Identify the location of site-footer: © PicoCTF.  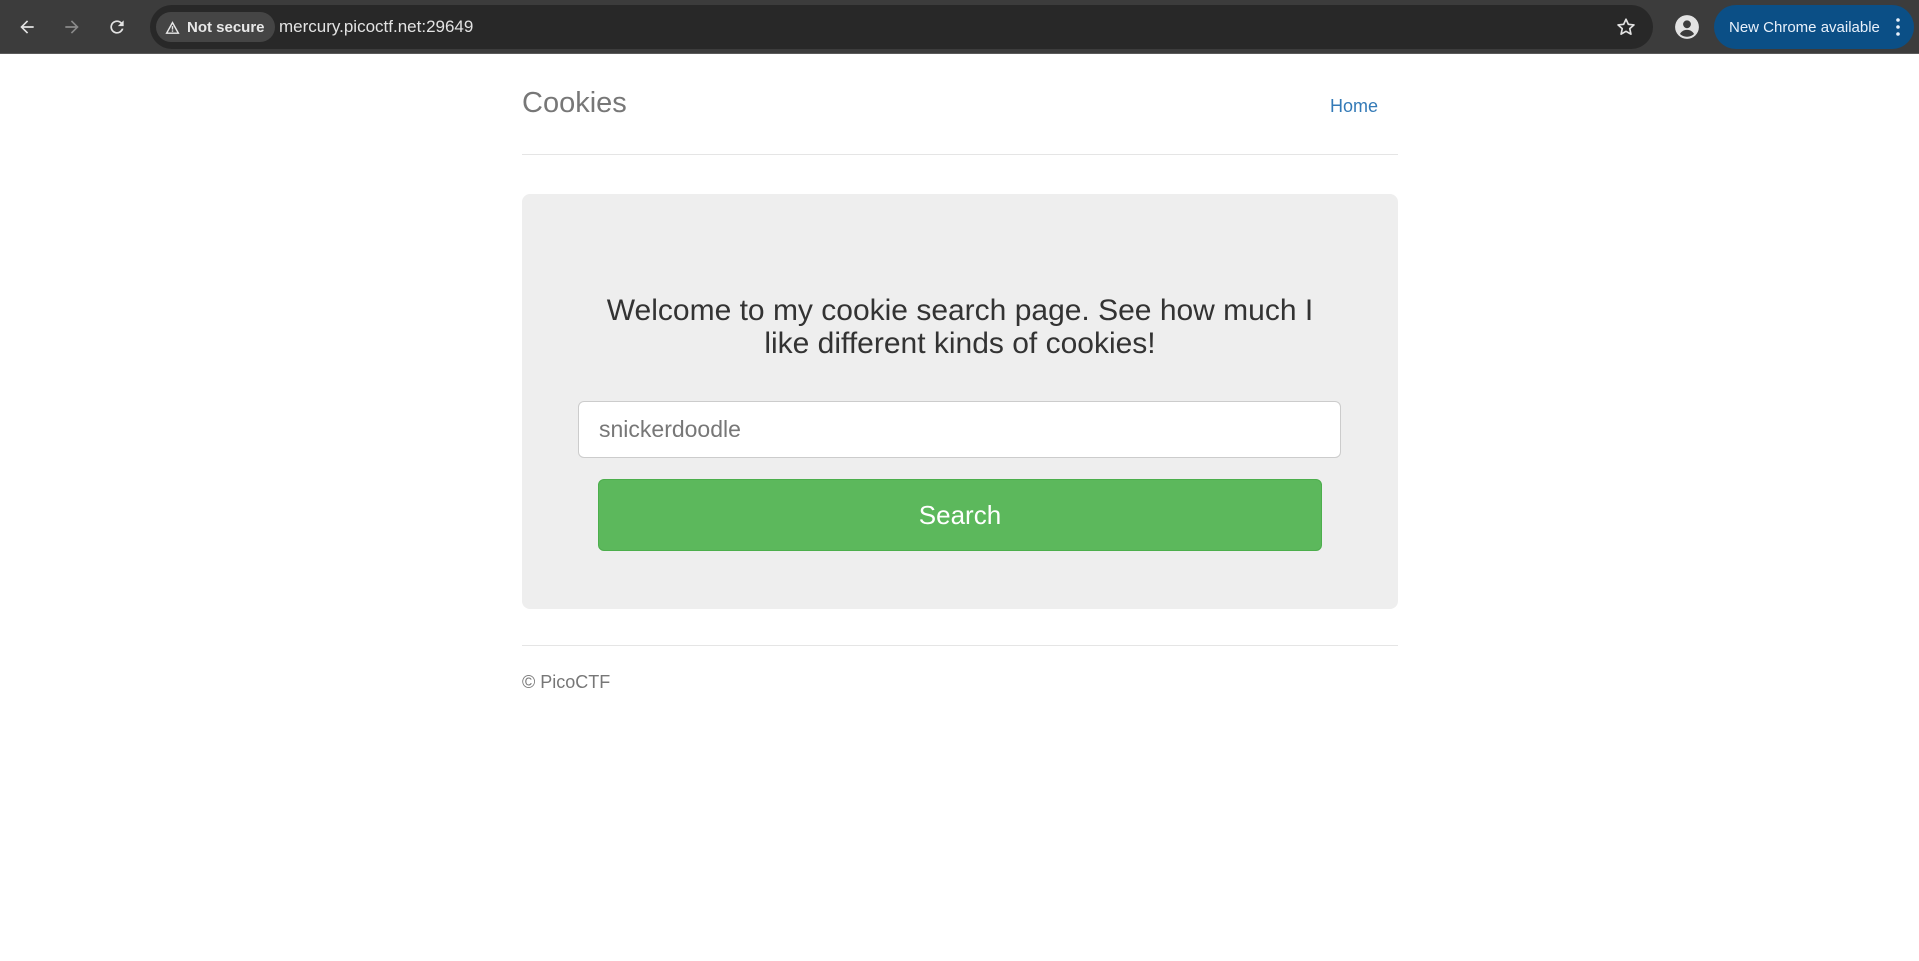
(960, 668).